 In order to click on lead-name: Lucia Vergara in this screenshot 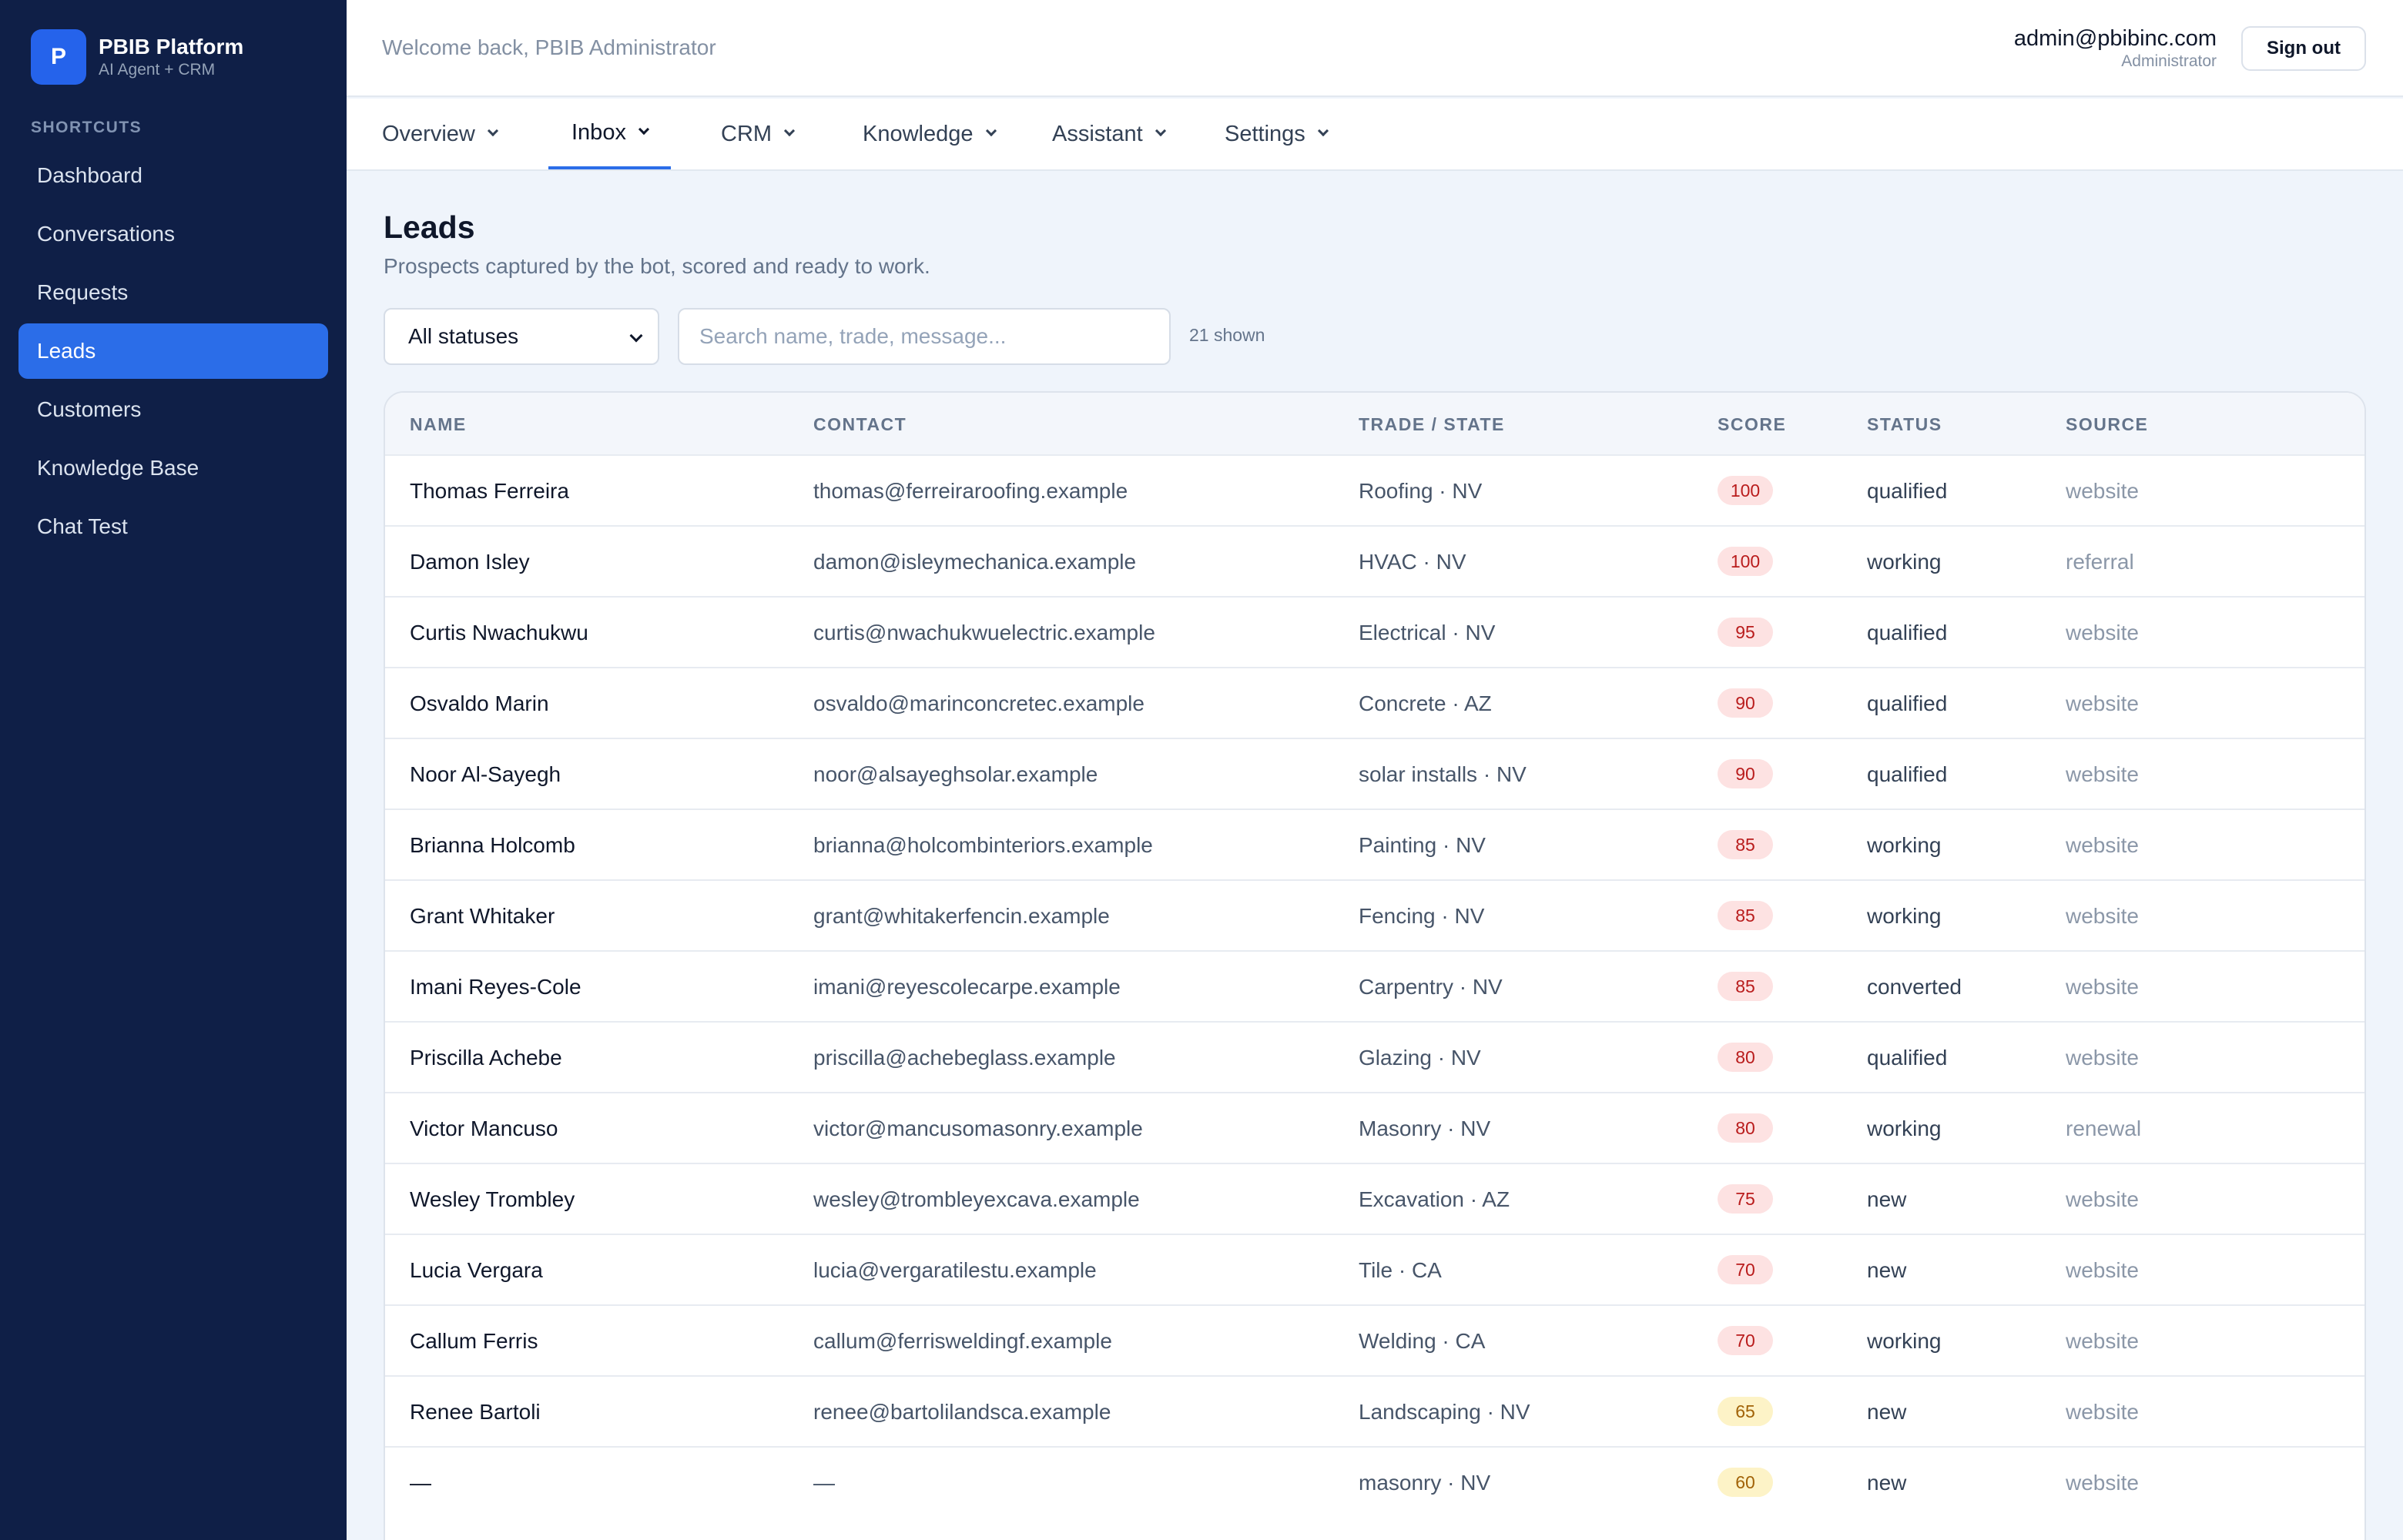, I will do `click(476, 1270)`.